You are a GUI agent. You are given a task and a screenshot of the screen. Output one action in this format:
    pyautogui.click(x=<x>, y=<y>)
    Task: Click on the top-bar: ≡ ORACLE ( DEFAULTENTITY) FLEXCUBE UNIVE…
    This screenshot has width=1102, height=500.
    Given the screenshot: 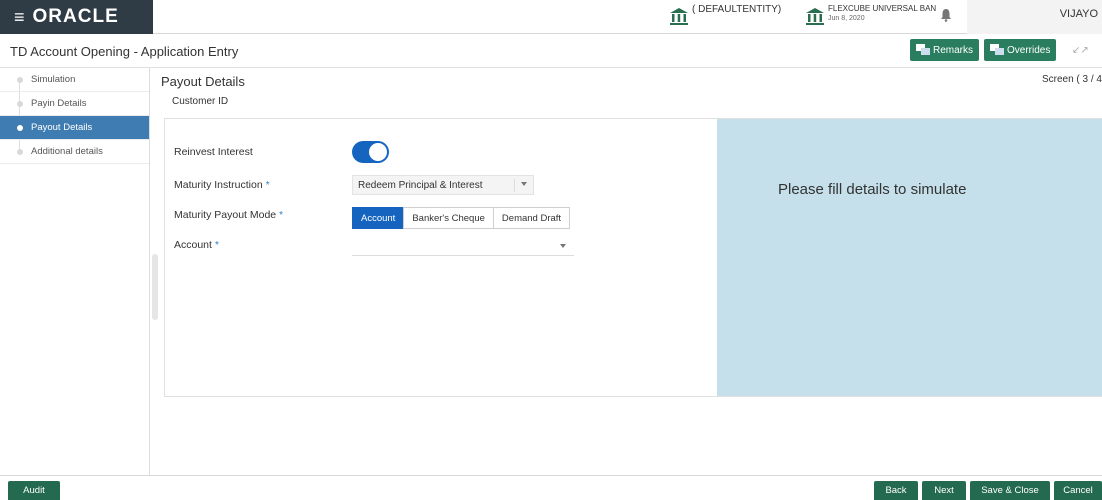 What is the action you would take?
    pyautogui.click(x=551, y=17)
    